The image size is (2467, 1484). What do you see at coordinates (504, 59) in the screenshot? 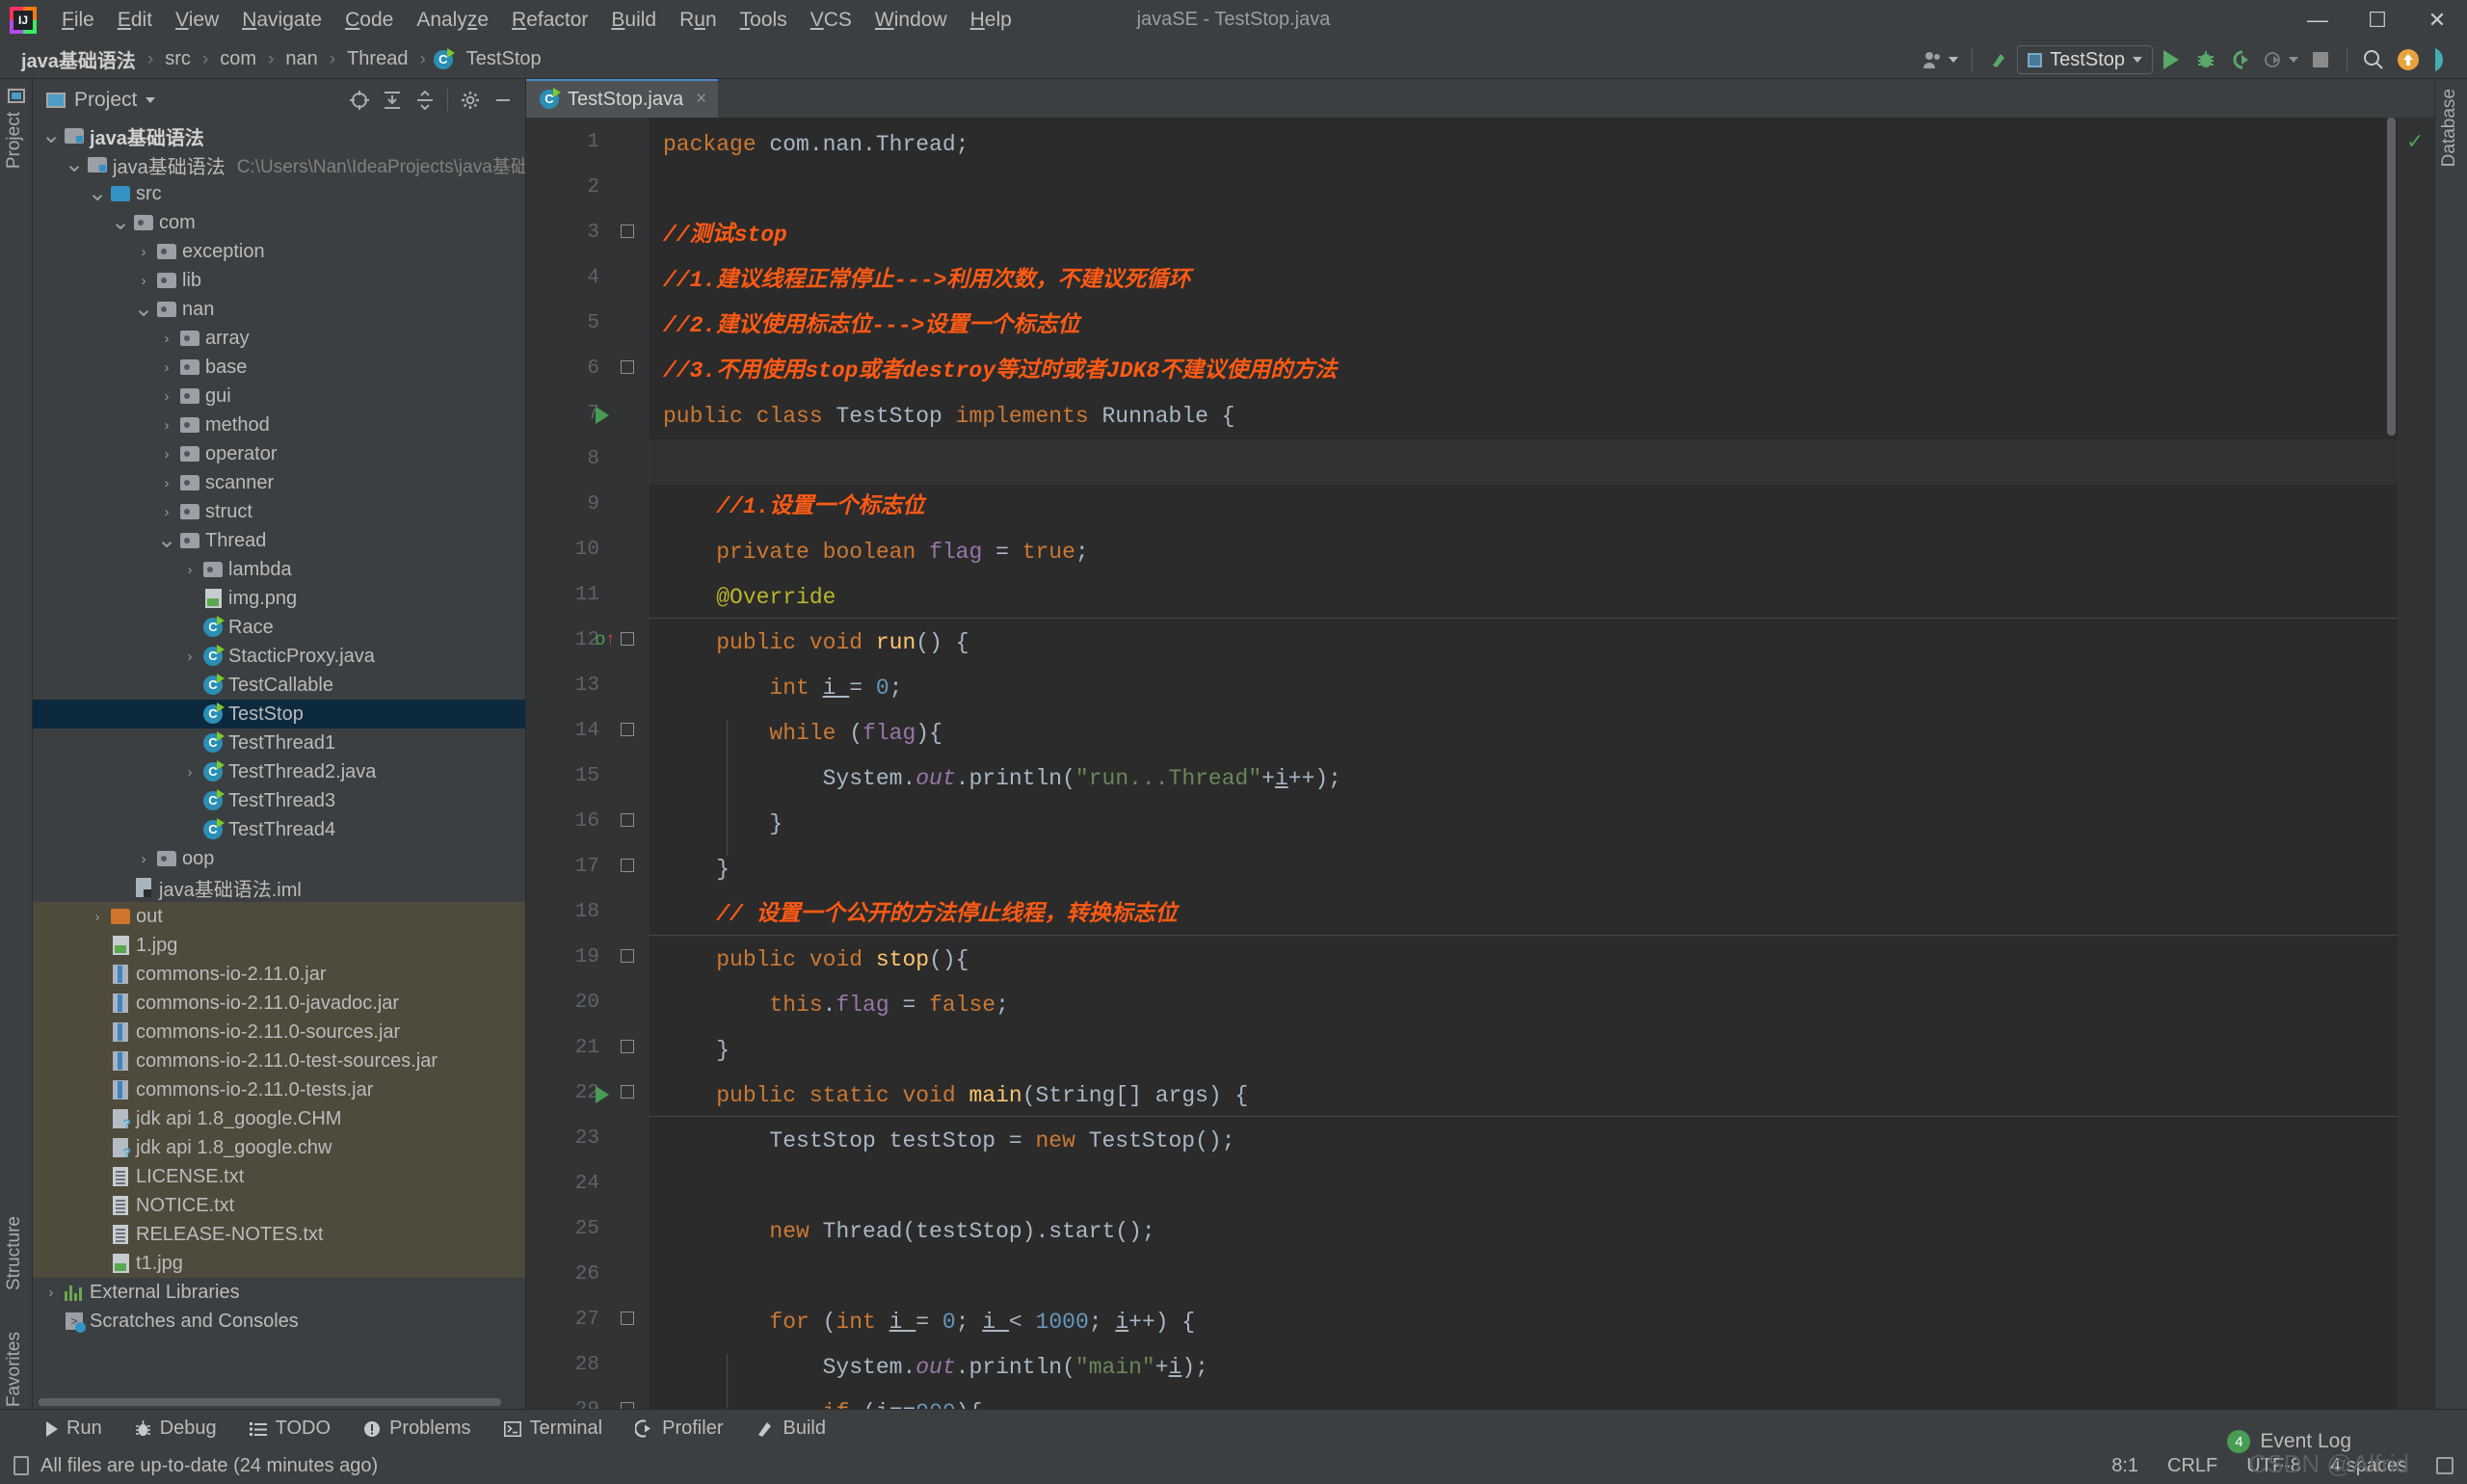
I see `breadcrumb-item-5: TestStop` at bounding box center [504, 59].